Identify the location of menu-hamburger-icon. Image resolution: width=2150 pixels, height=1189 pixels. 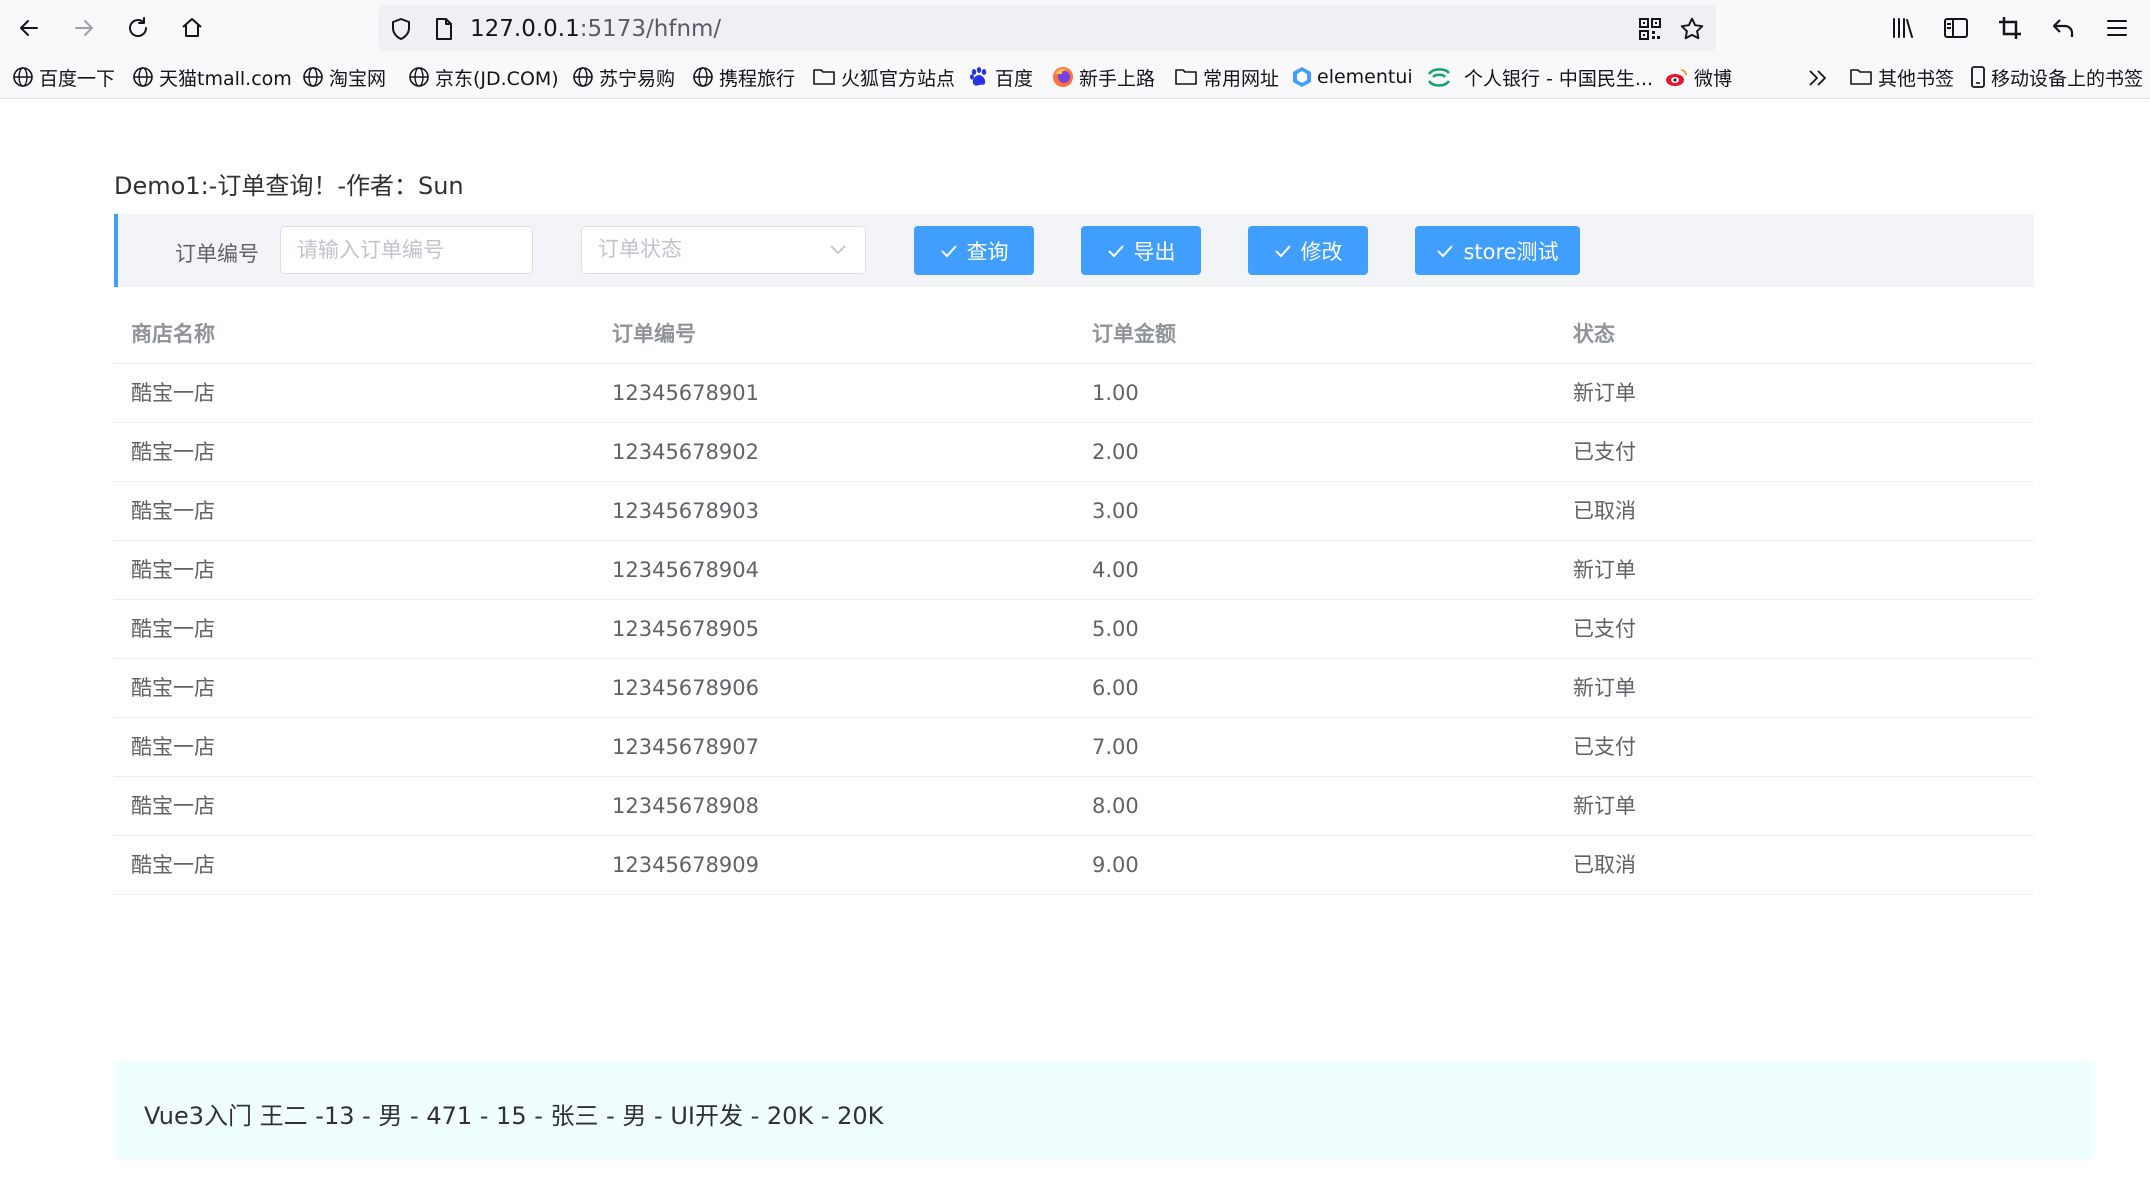
(2117, 28).